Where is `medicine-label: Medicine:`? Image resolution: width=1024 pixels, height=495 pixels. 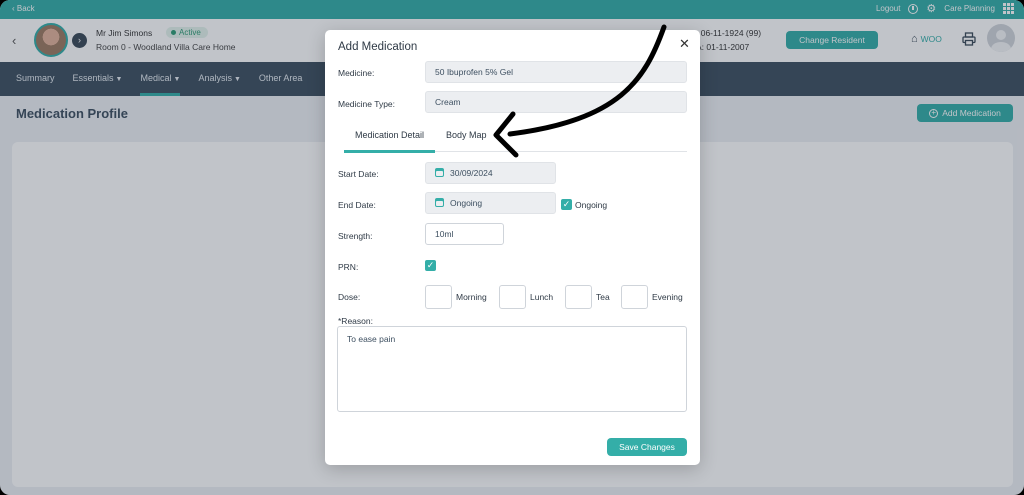 medicine-label: Medicine: is located at coordinates (356, 73).